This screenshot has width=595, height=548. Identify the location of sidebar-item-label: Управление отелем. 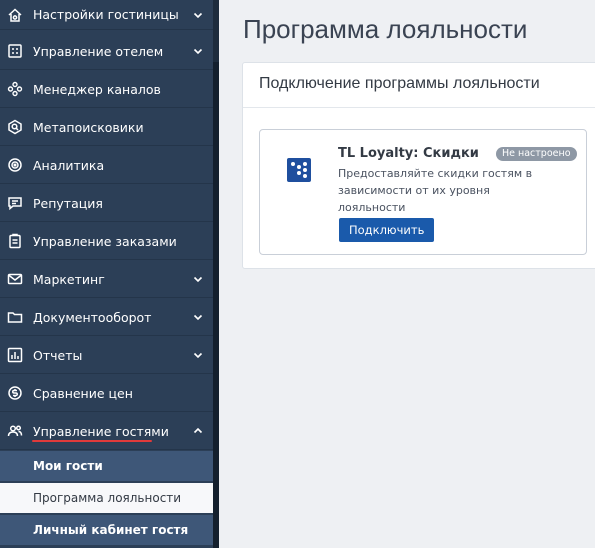
(98, 51).